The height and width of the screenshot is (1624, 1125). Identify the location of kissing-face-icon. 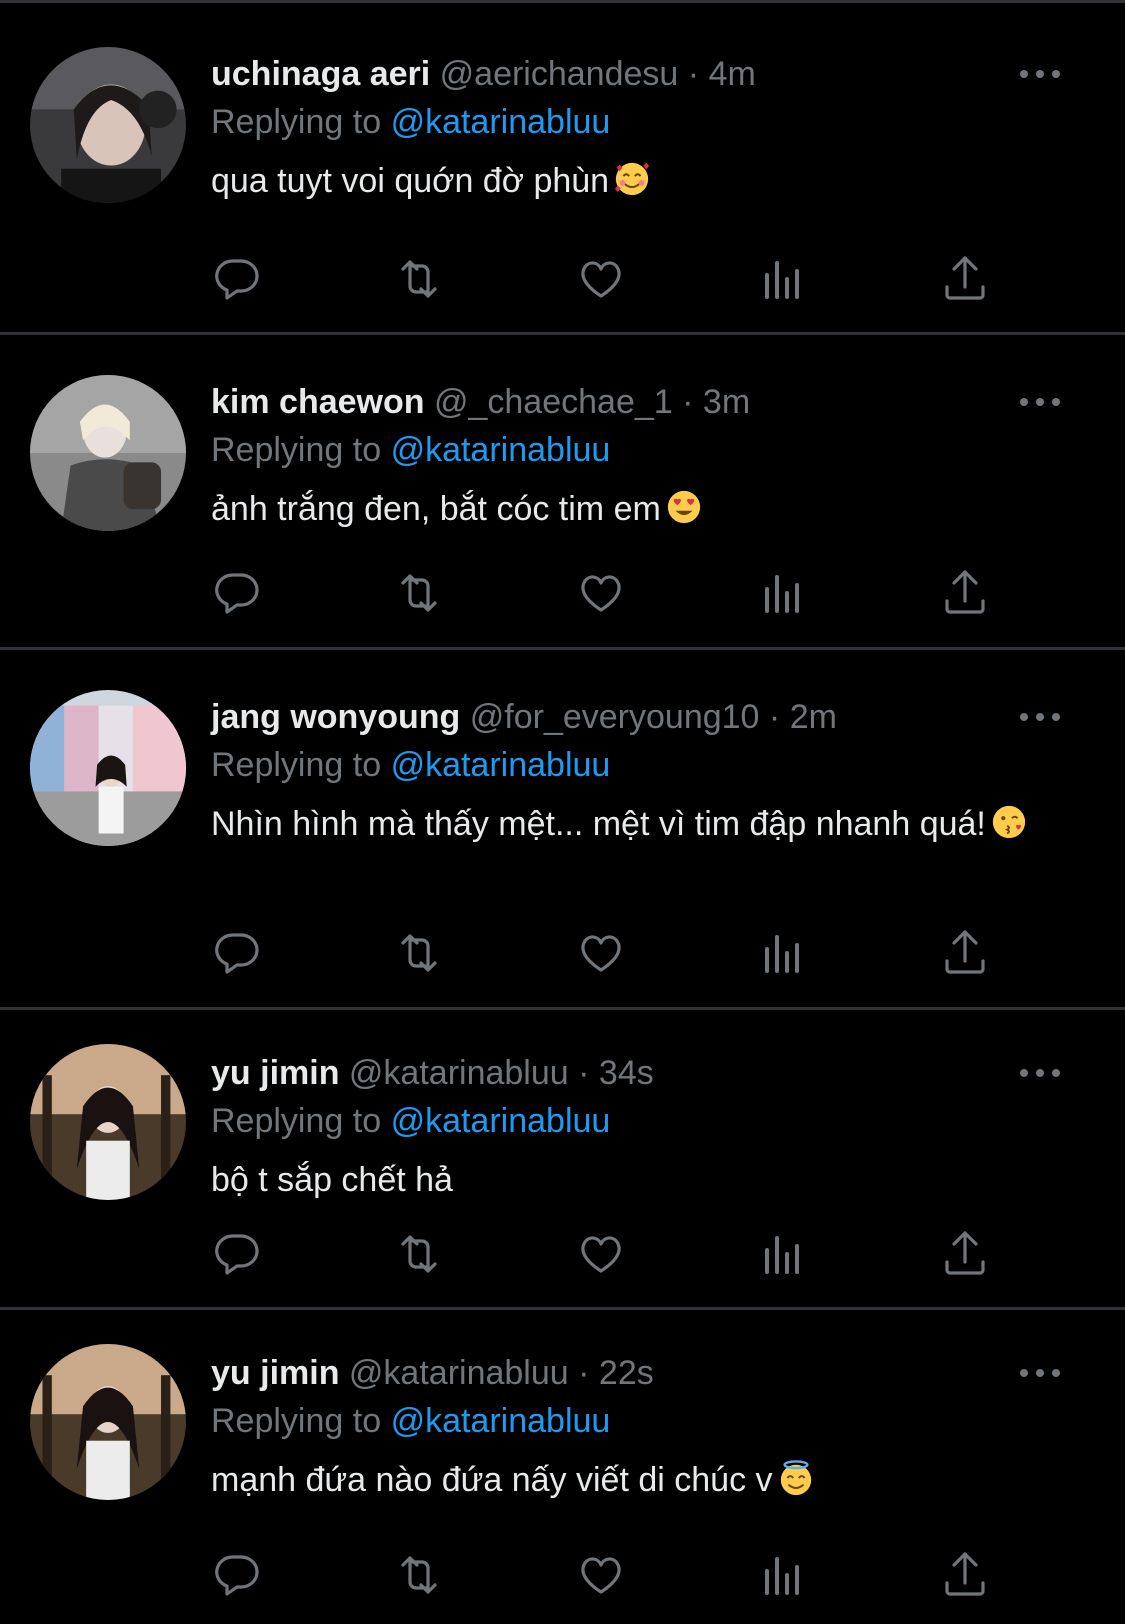
(1009, 822).